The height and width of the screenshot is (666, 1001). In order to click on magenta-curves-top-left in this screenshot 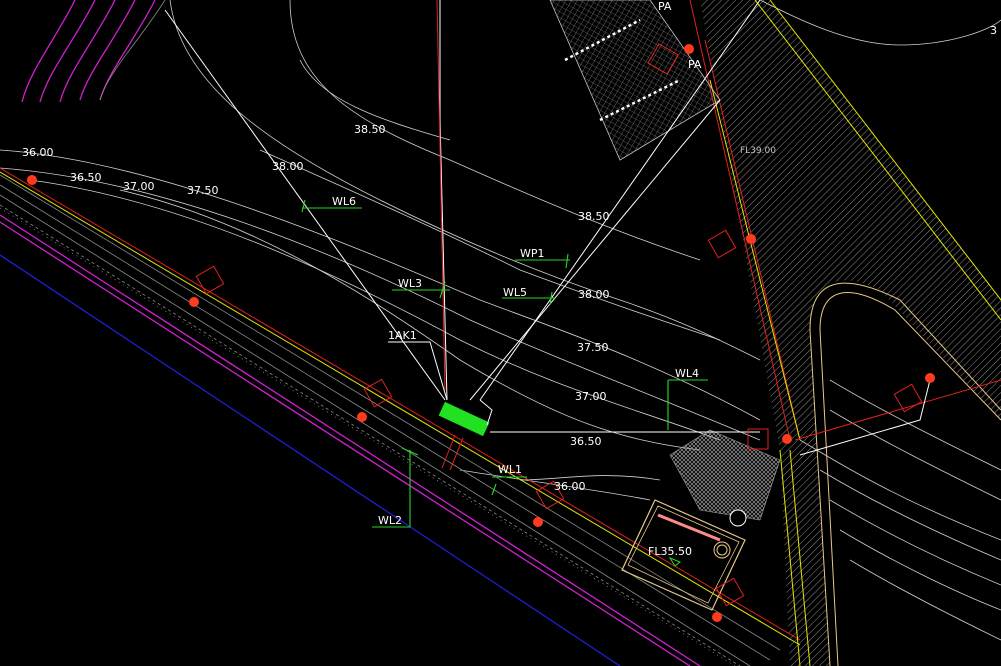, I will do `click(93, 51)`.